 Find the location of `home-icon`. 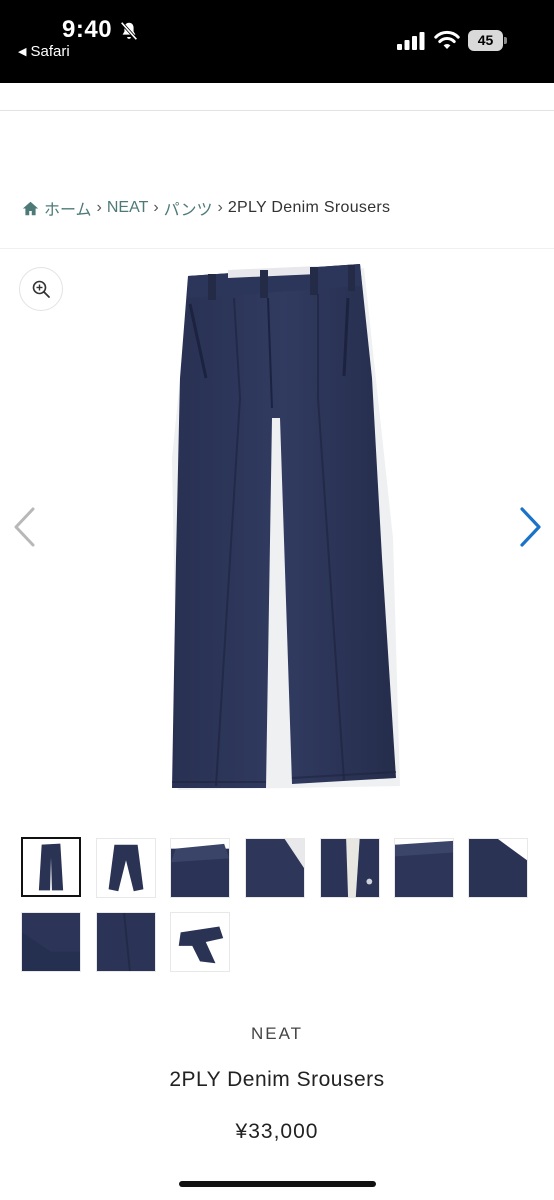

home-icon is located at coordinates (30, 208).